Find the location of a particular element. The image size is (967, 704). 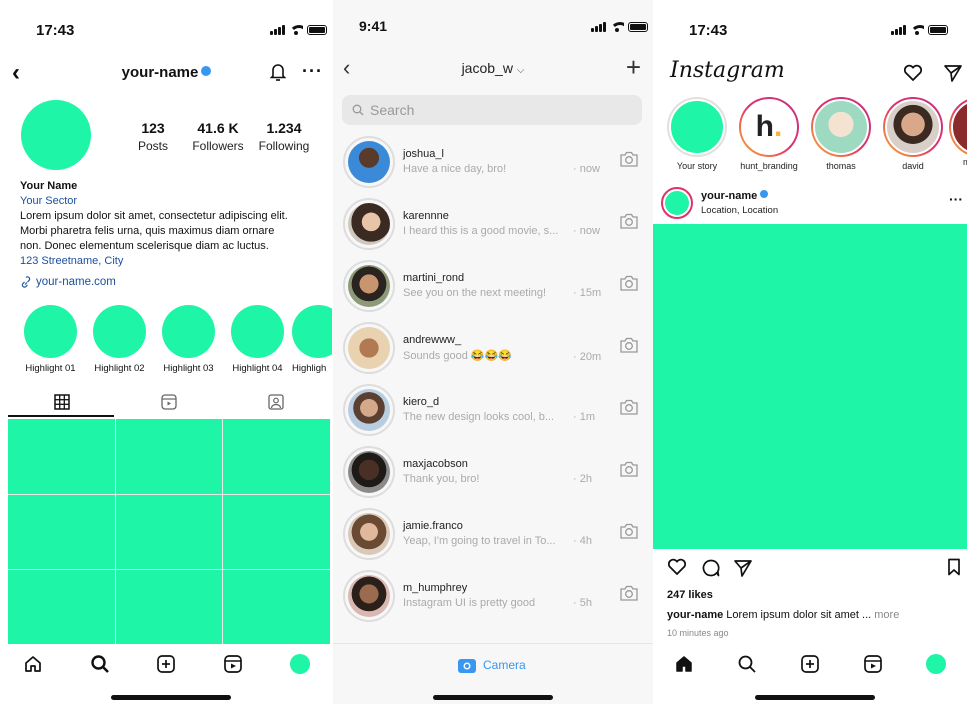

profile-link: your-name.com is located at coordinates (68, 282).